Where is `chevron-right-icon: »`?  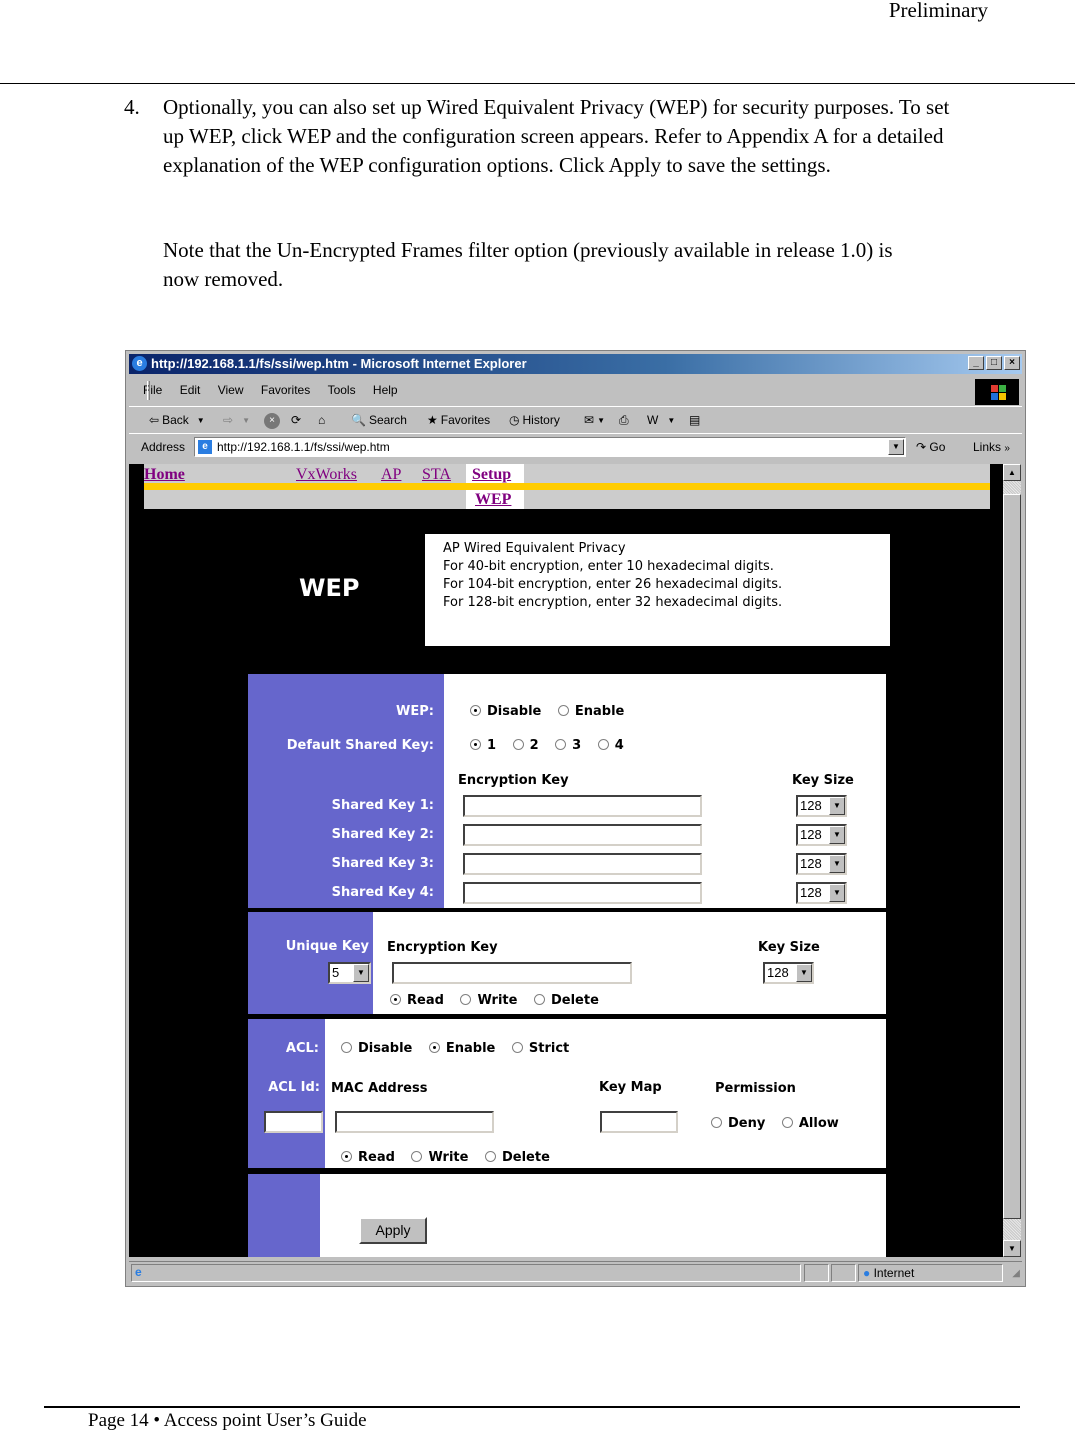 chevron-right-icon: » is located at coordinates (1007, 448).